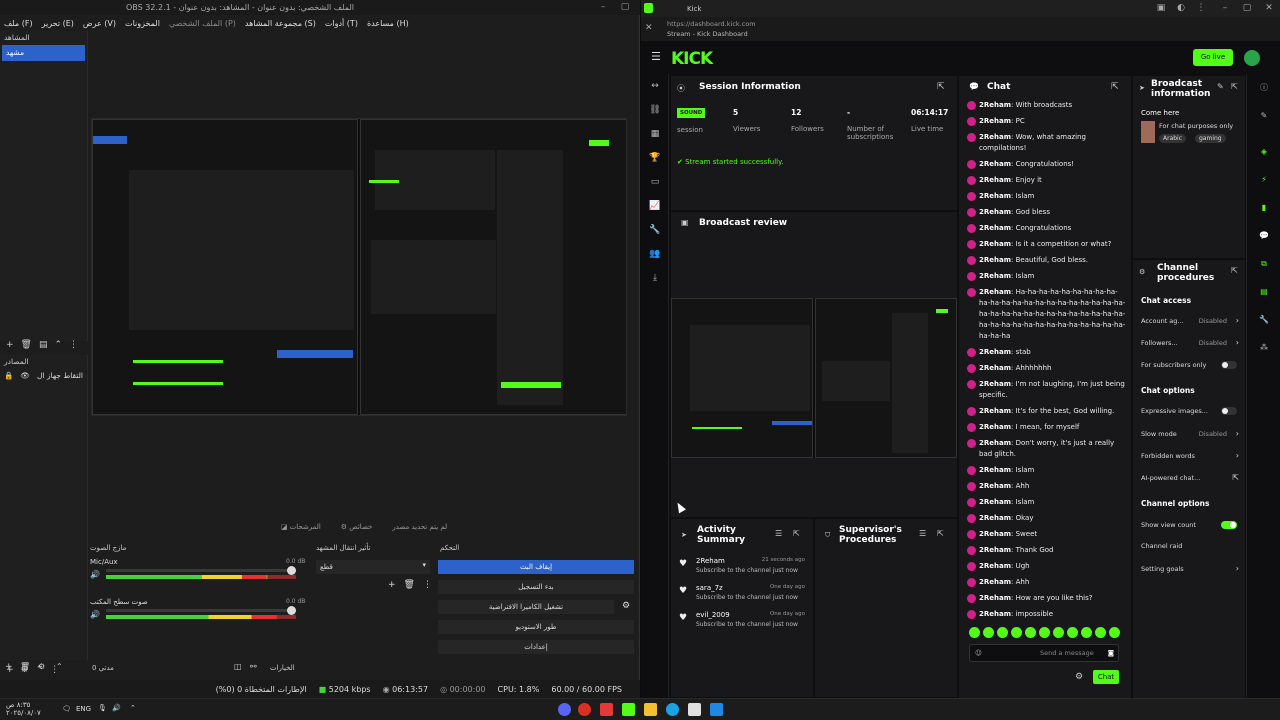 This screenshot has height=720, width=1280. Describe the element at coordinates (43, 345) in the screenshot. I see `filter-icon: ▤` at that location.